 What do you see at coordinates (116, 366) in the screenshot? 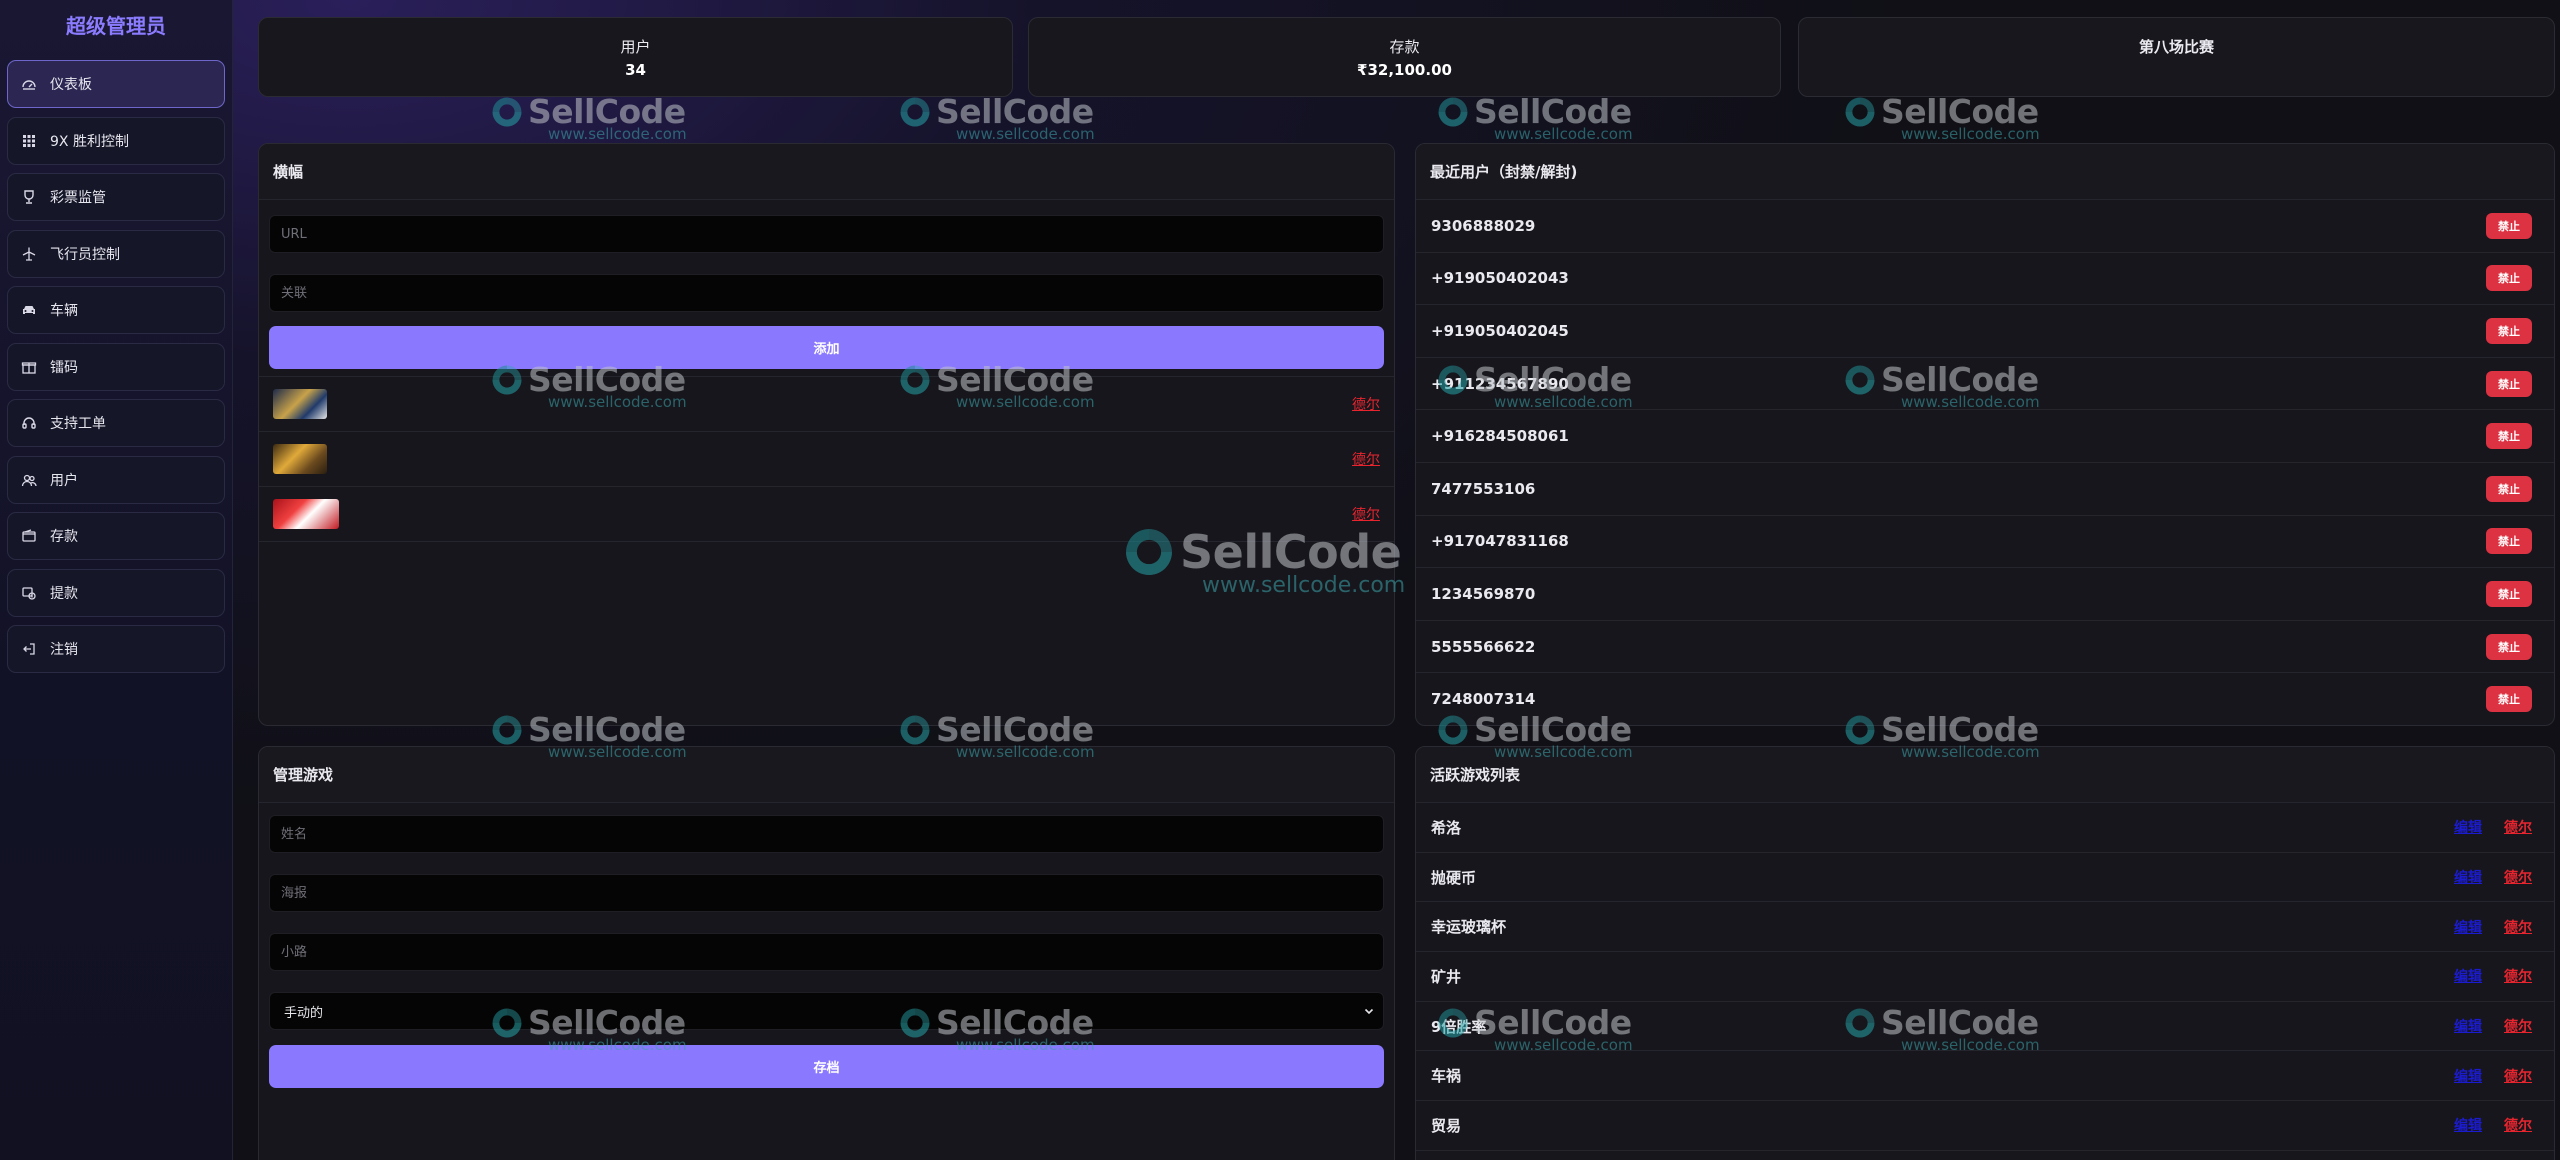
I see `sidebar-item-codes: 镭码` at bounding box center [116, 366].